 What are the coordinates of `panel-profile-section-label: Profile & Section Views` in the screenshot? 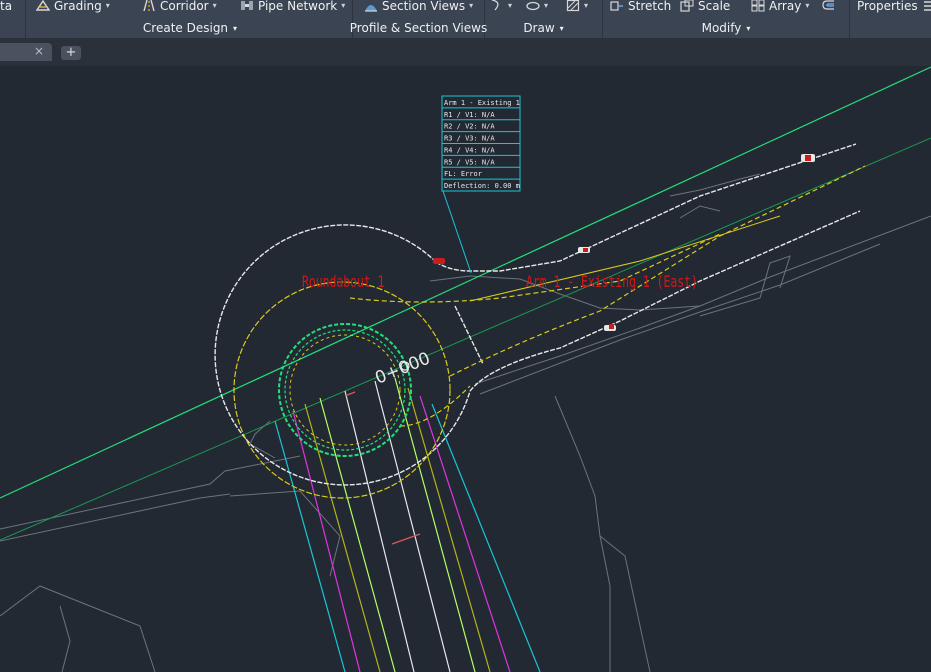 It's located at (418, 28).